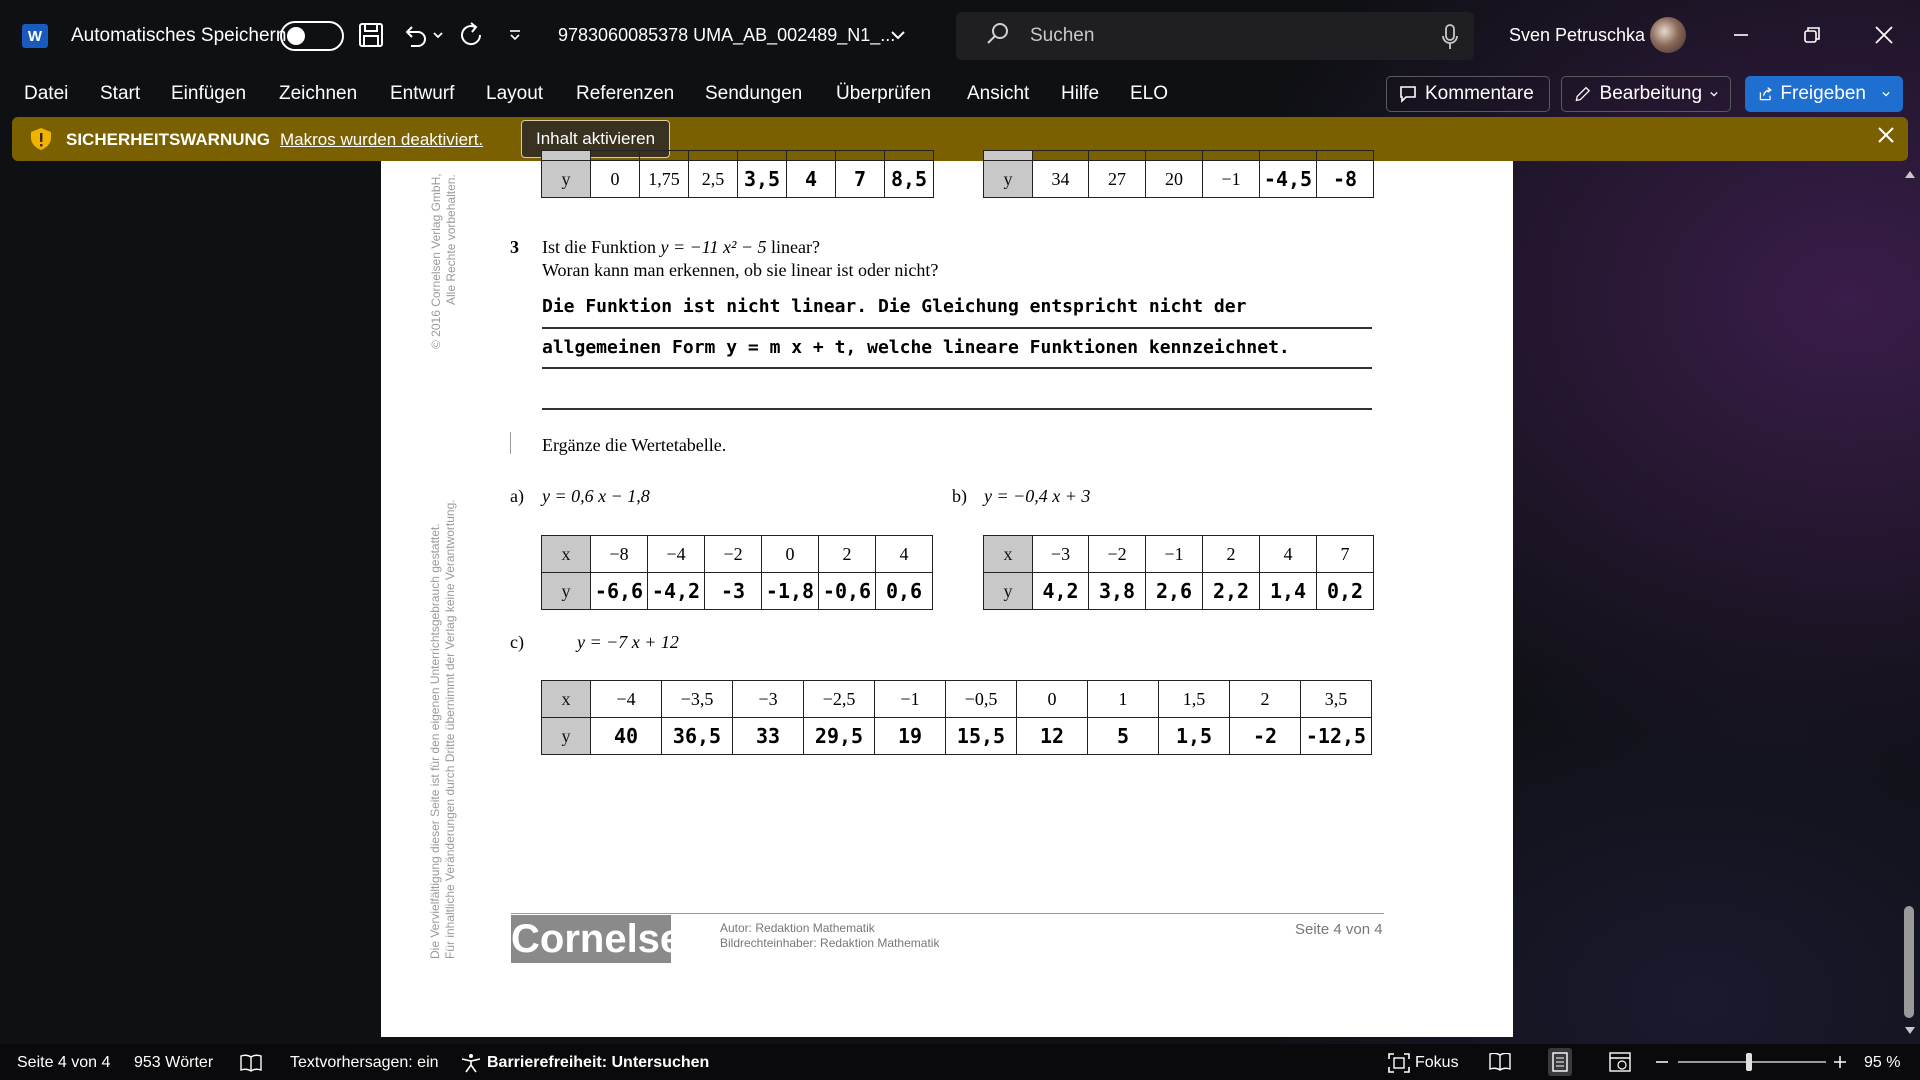 Image resolution: width=1920 pixels, height=1080 pixels. I want to click on macros-disabled-link: Makros wurden deaktiviert., so click(381, 140).